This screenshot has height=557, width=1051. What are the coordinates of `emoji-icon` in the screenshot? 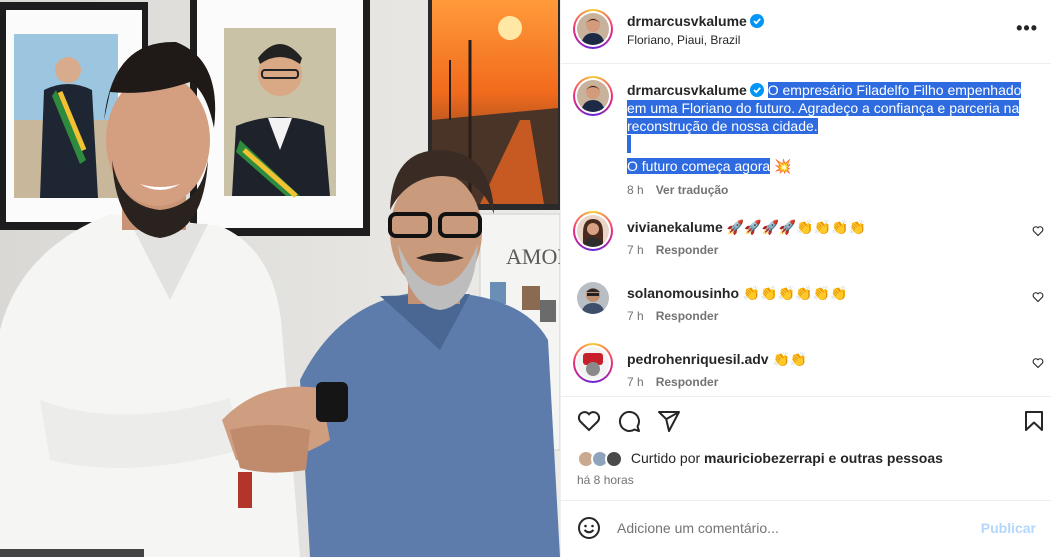 It's located at (589, 528).